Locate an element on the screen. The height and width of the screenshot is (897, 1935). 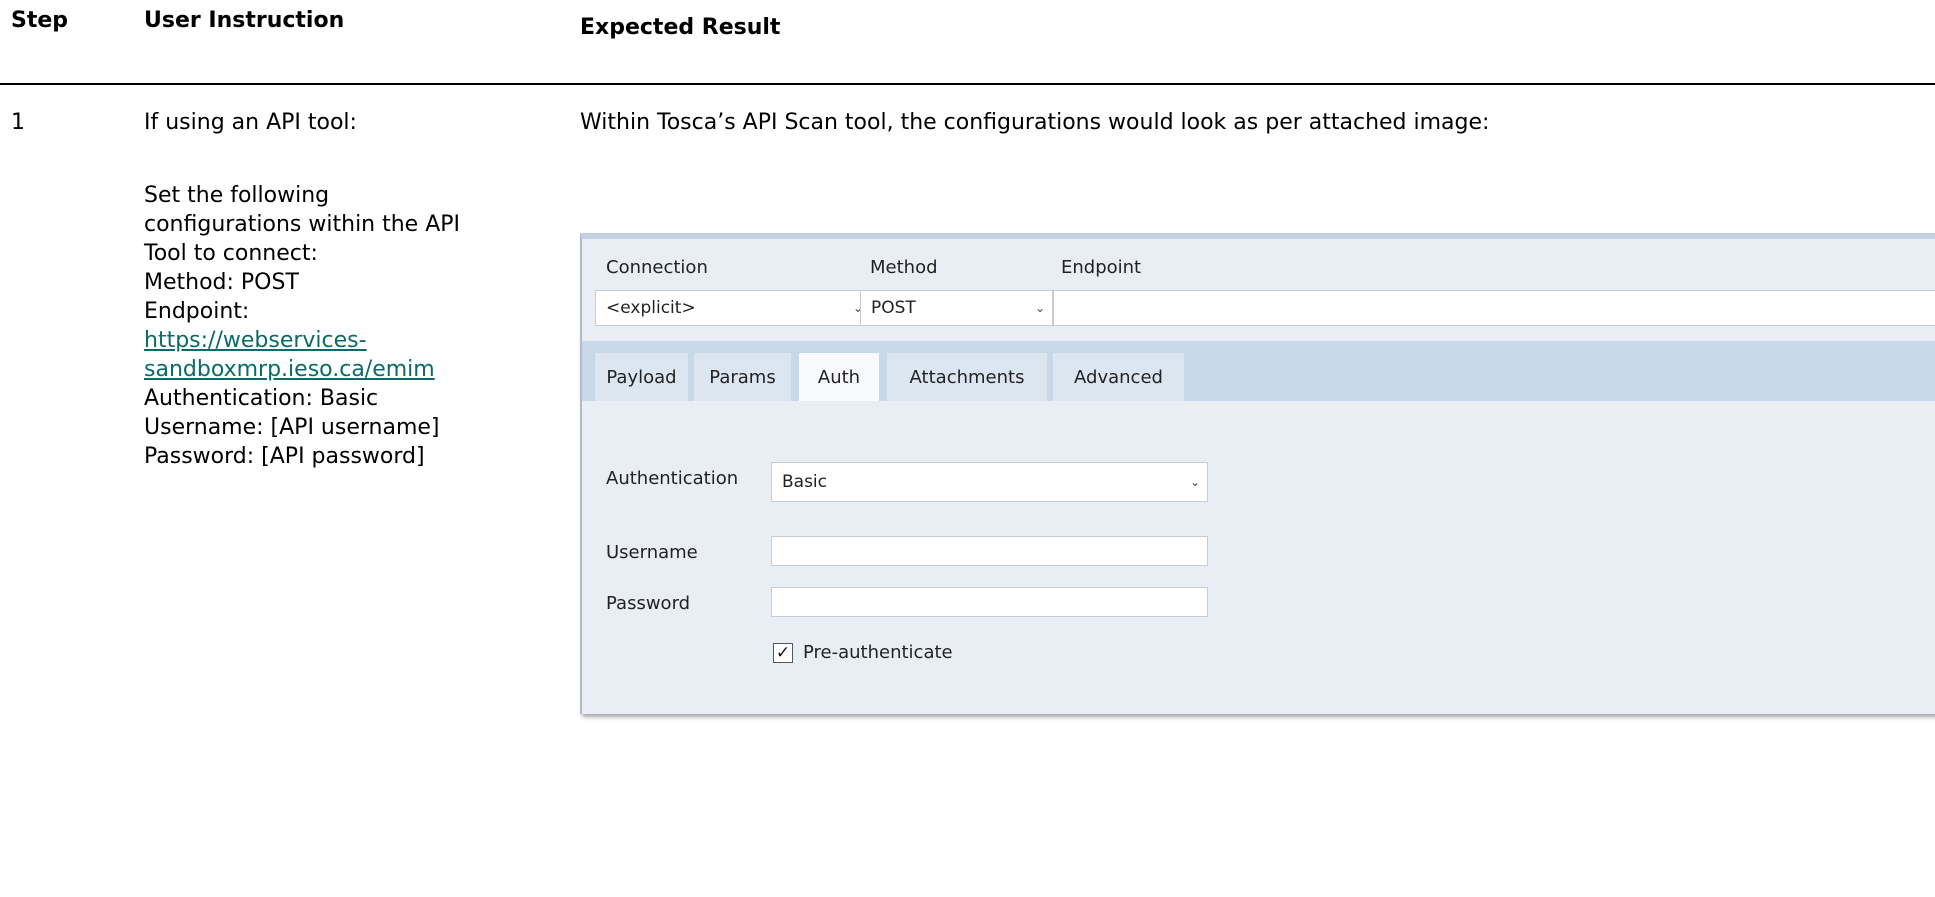
tab-payload: Payload is located at coordinates (641, 377).